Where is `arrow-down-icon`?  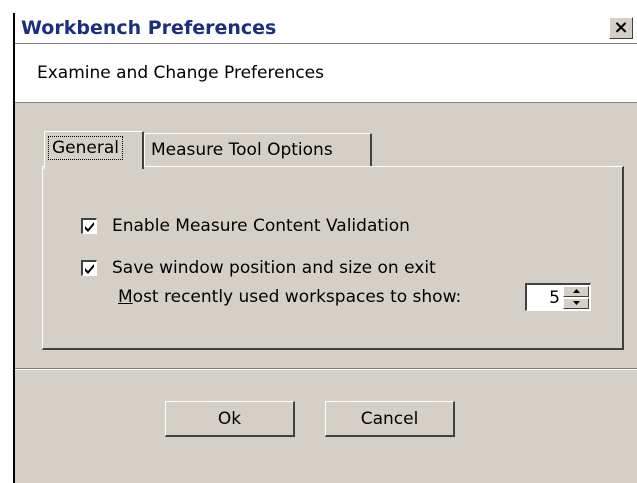
arrow-down-icon is located at coordinates (576, 303).